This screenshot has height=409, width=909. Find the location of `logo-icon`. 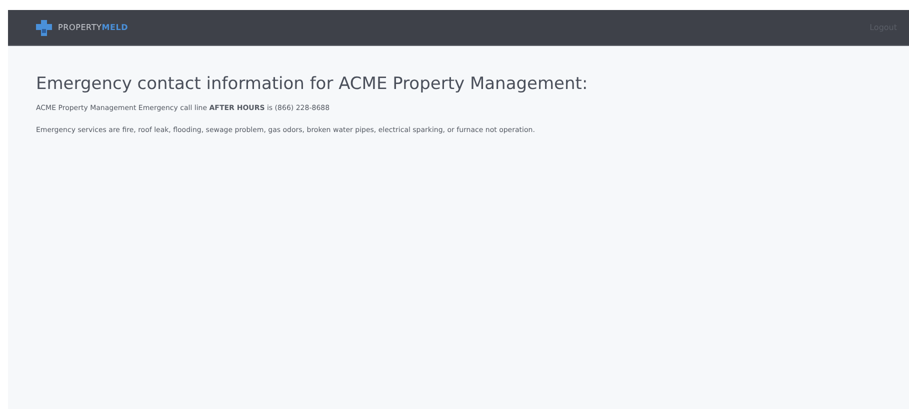

logo-icon is located at coordinates (44, 28).